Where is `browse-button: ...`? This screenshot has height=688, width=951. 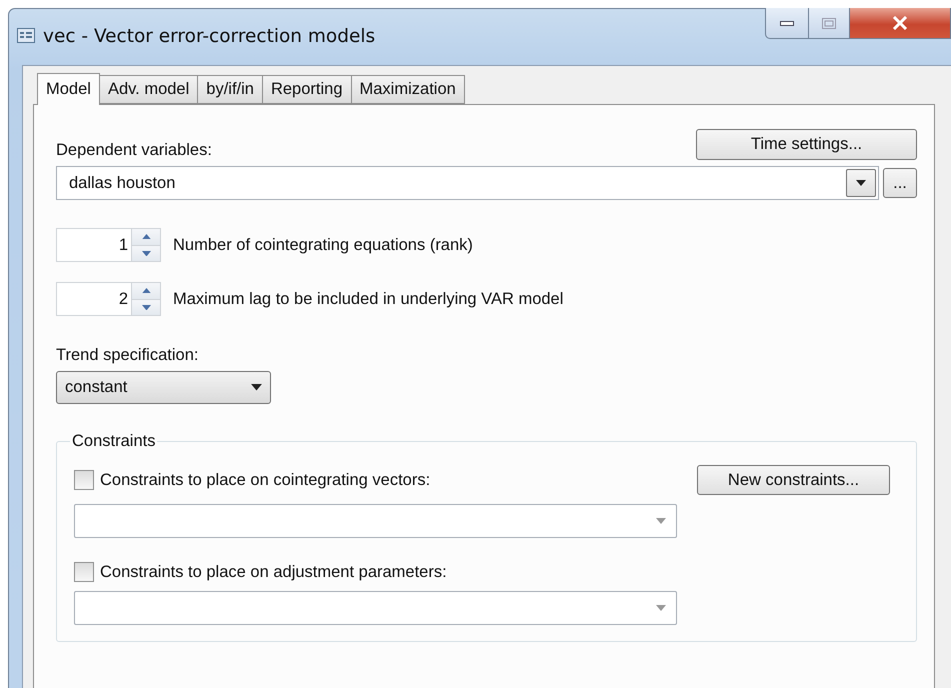
browse-button: ... is located at coordinates (900, 183).